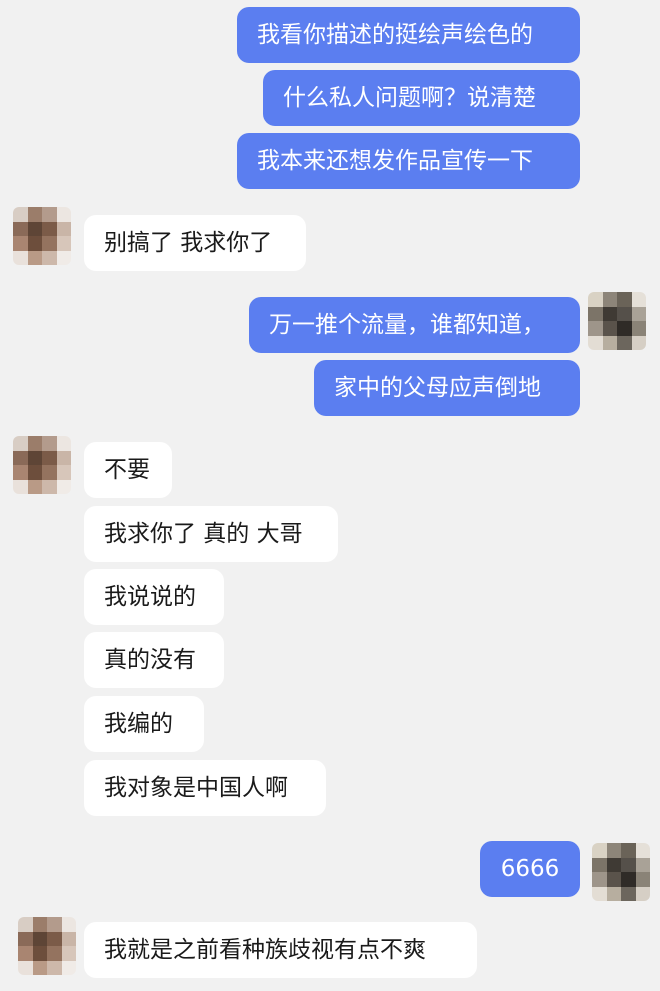 The height and width of the screenshot is (991, 660). Describe the element at coordinates (530, 869) in the screenshot. I see `outgoing-message-bubble: 6666` at that location.